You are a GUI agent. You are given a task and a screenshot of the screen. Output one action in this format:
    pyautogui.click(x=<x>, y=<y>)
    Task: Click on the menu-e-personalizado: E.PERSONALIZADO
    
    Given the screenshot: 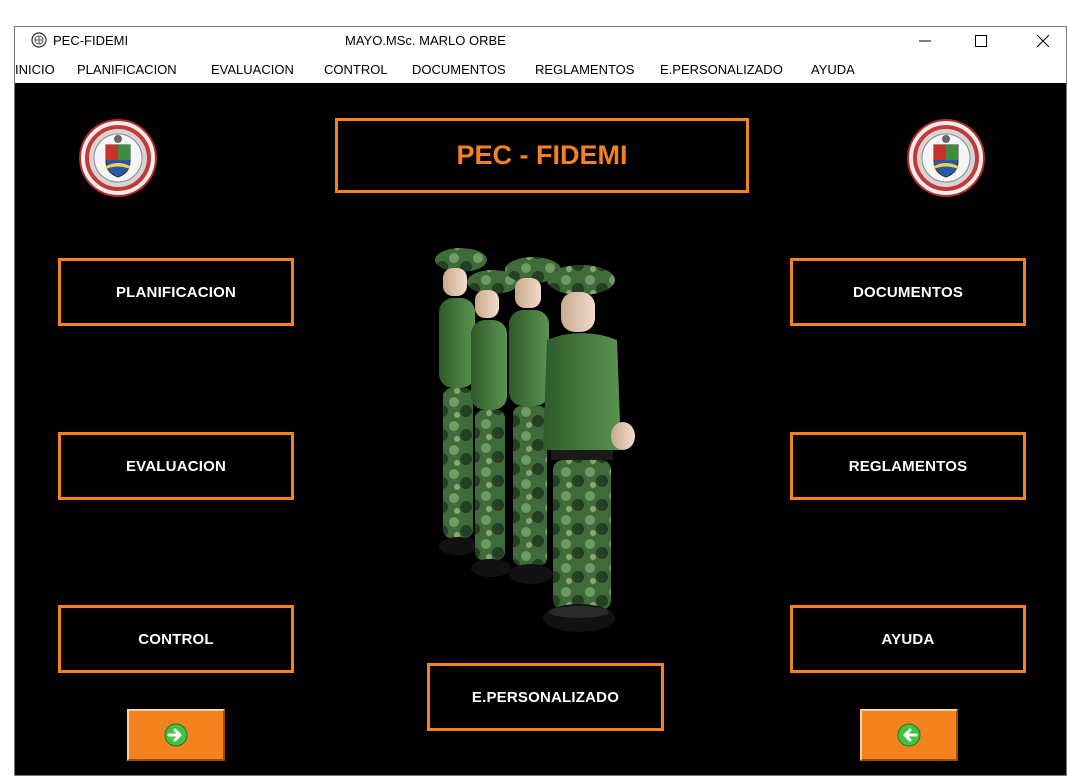 What is the action you would take?
    pyautogui.click(x=721, y=69)
    